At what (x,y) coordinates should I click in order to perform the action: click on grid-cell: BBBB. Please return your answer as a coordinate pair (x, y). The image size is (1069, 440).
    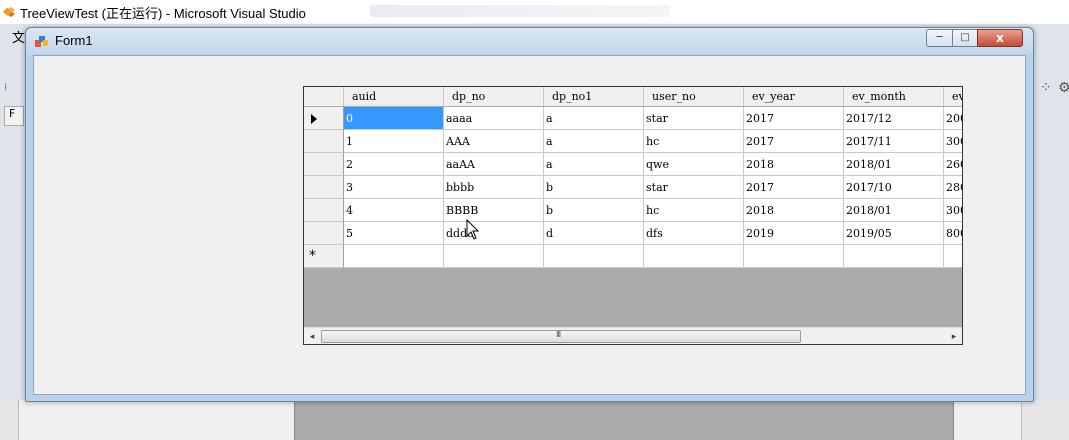
    Looking at the image, I should click on (494, 210).